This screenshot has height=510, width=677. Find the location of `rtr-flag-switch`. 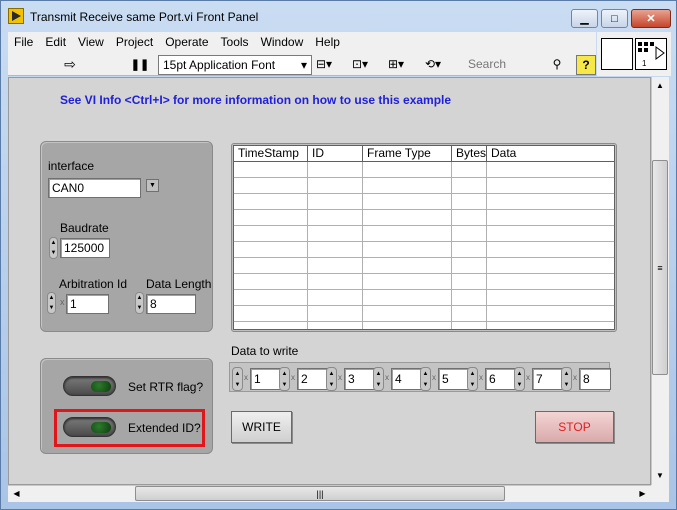

rtr-flag-switch is located at coordinates (89, 386).